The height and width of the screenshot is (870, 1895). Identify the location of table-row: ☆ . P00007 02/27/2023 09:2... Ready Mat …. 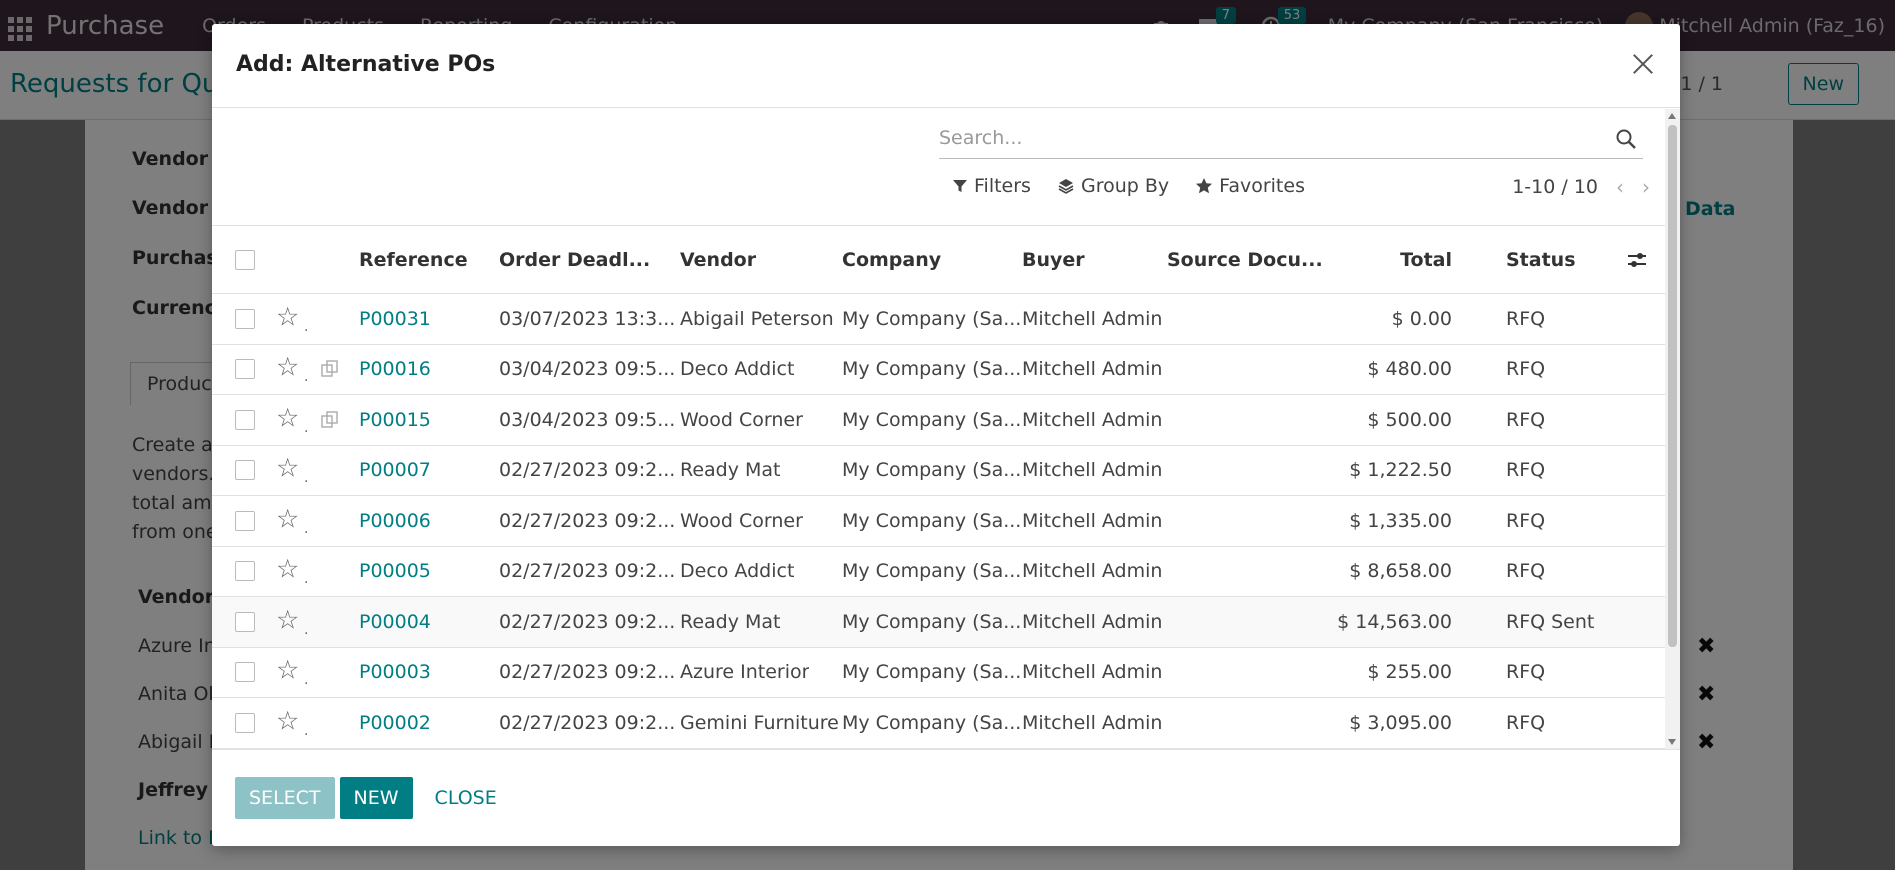
(938, 471).